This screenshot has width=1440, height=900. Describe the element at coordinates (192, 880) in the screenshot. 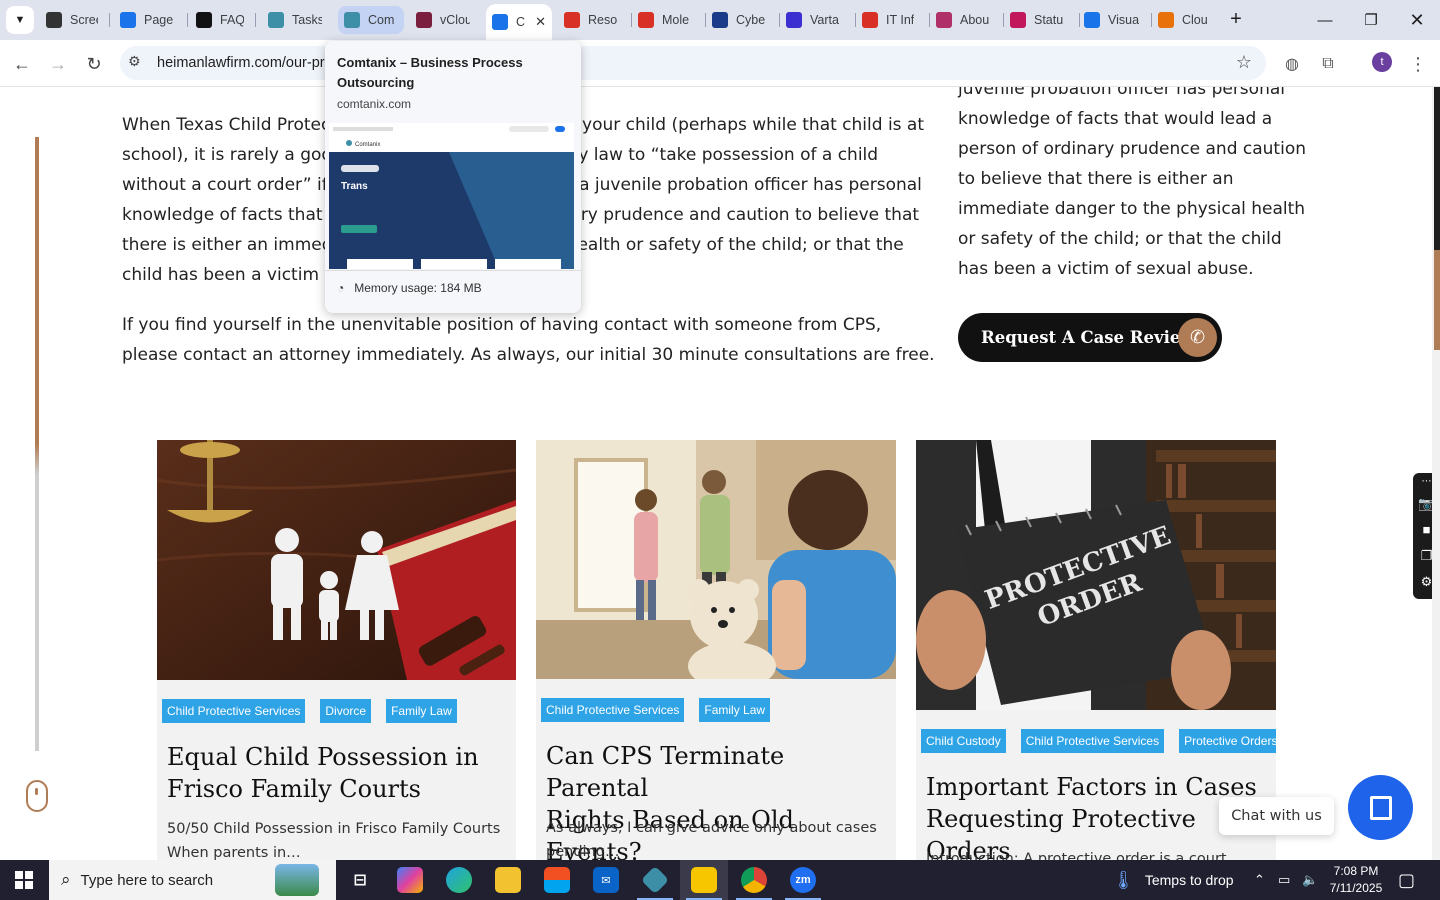

I see `taskbar-search-box: ⌕ Type here to search` at that location.